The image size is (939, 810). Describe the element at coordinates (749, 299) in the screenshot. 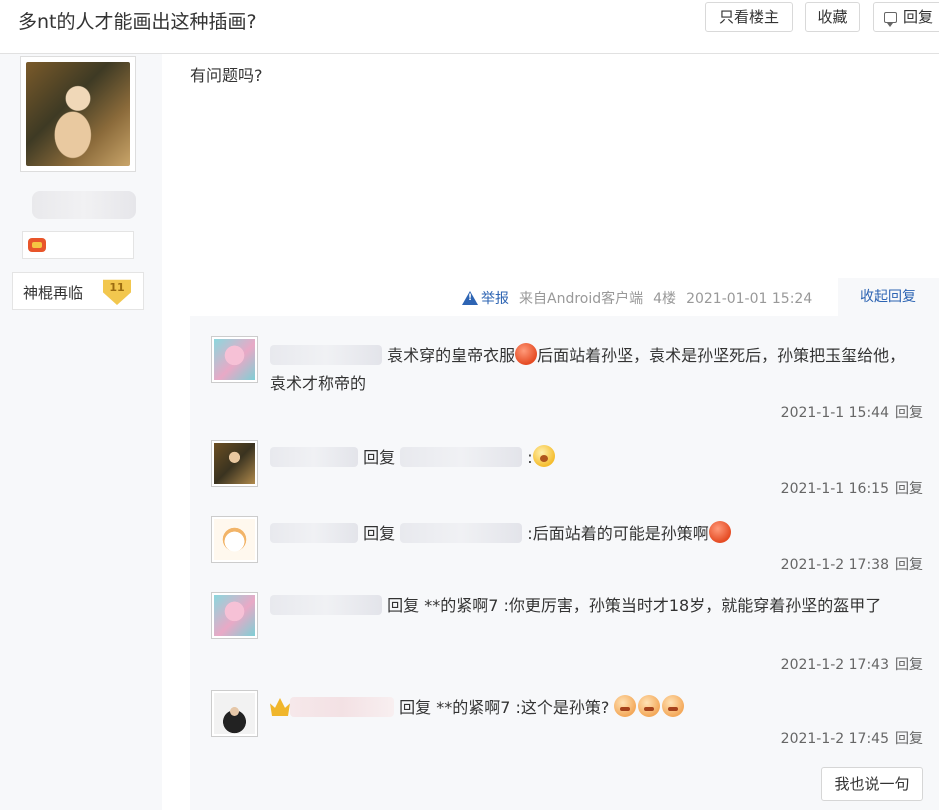

I see `post-datetime: 2021-01-01 15:24` at that location.